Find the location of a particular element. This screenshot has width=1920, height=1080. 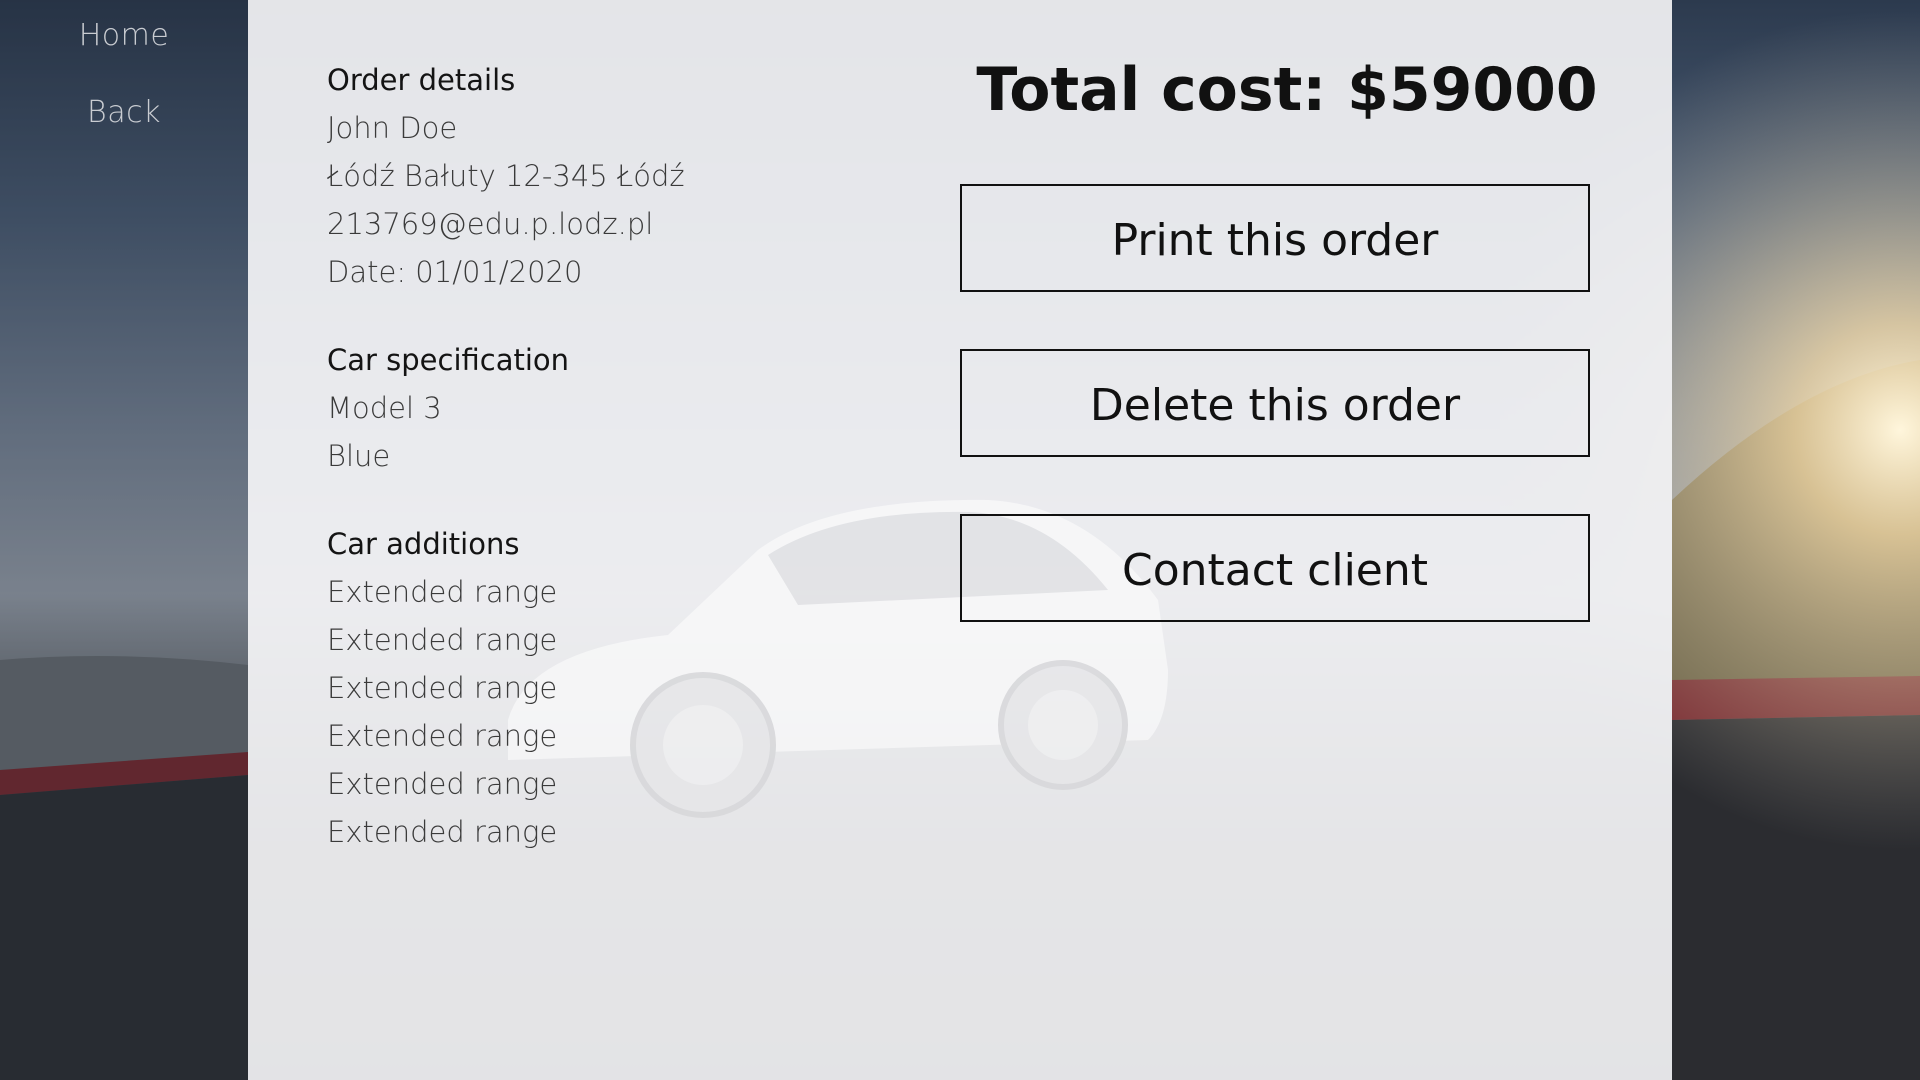

car-model: Model 3 is located at coordinates (384, 408).